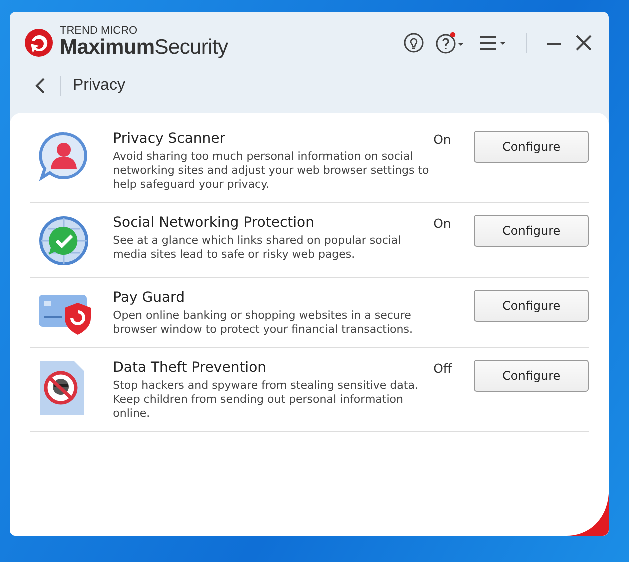 The width and height of the screenshot is (629, 562). I want to click on feature-title: Social Networking Protection, so click(214, 223).